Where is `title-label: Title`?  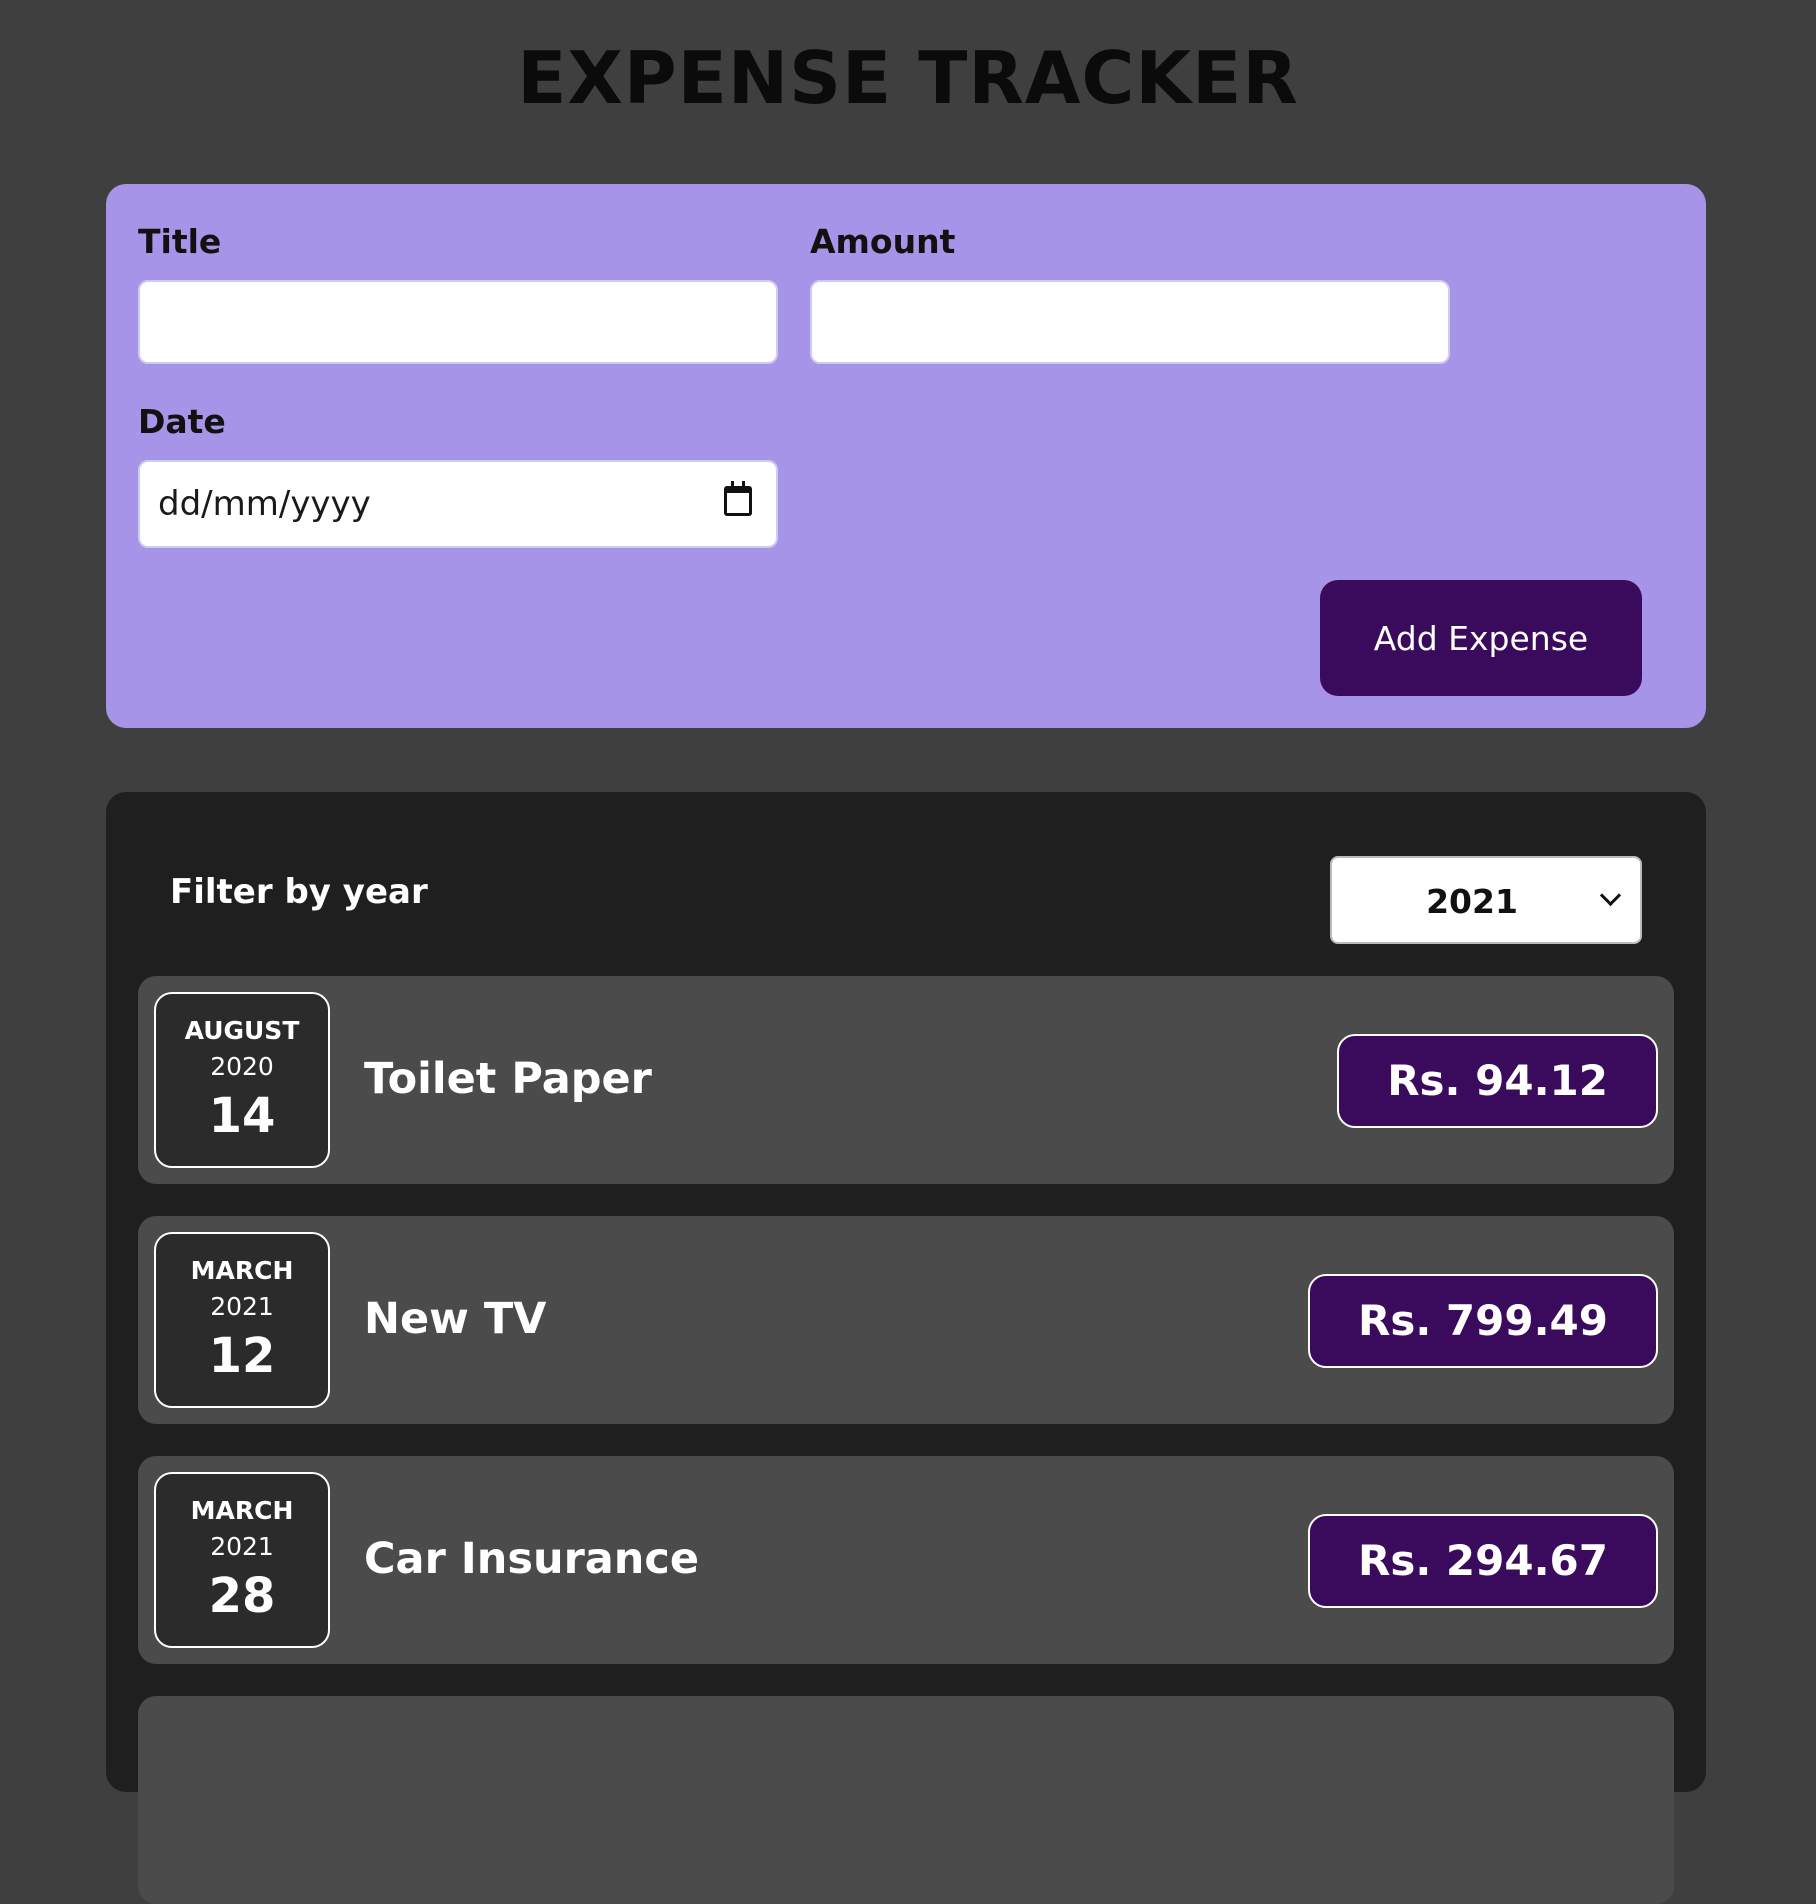
title-label: Title is located at coordinates (180, 241).